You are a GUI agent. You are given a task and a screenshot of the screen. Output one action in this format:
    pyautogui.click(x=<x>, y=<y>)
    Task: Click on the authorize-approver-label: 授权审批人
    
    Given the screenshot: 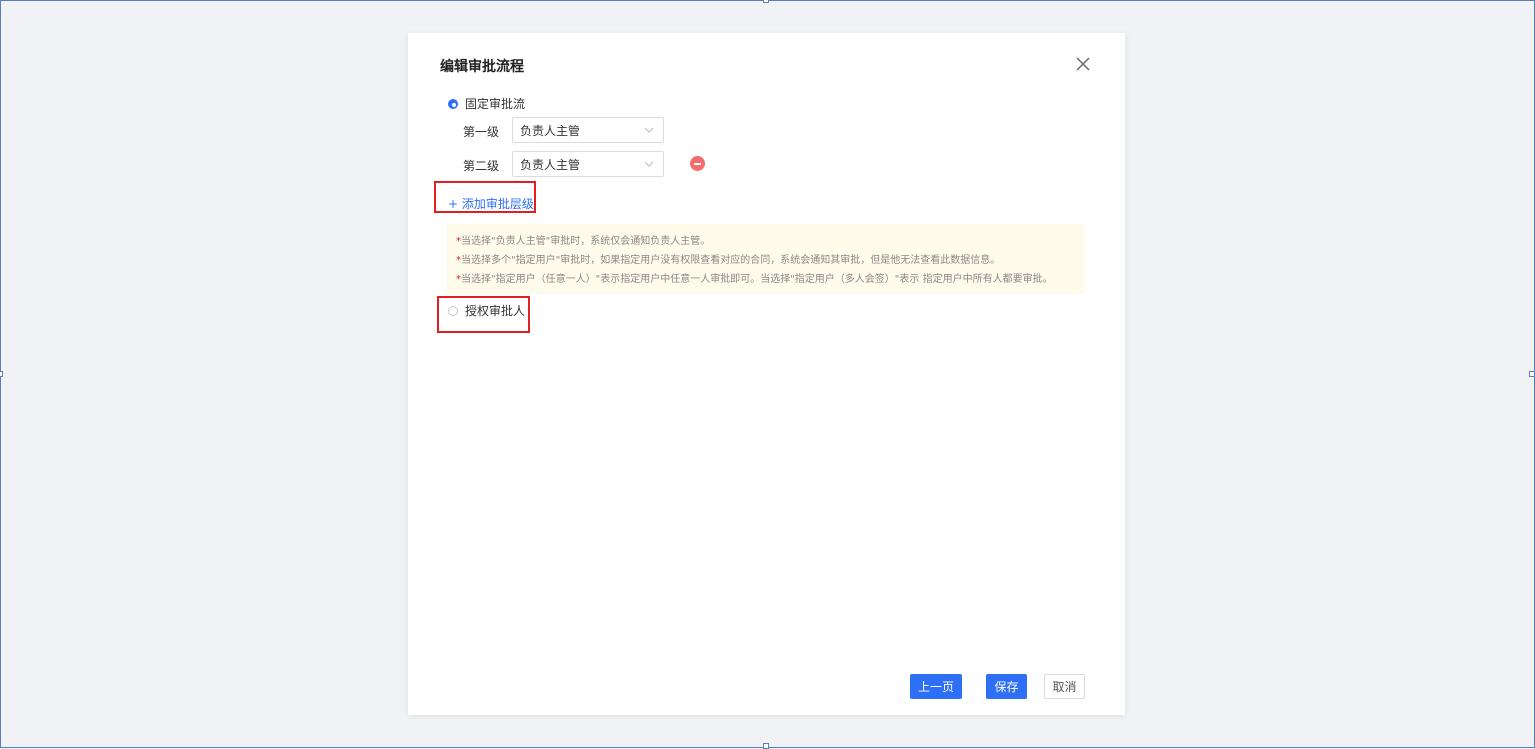 What is the action you would take?
    pyautogui.click(x=495, y=311)
    